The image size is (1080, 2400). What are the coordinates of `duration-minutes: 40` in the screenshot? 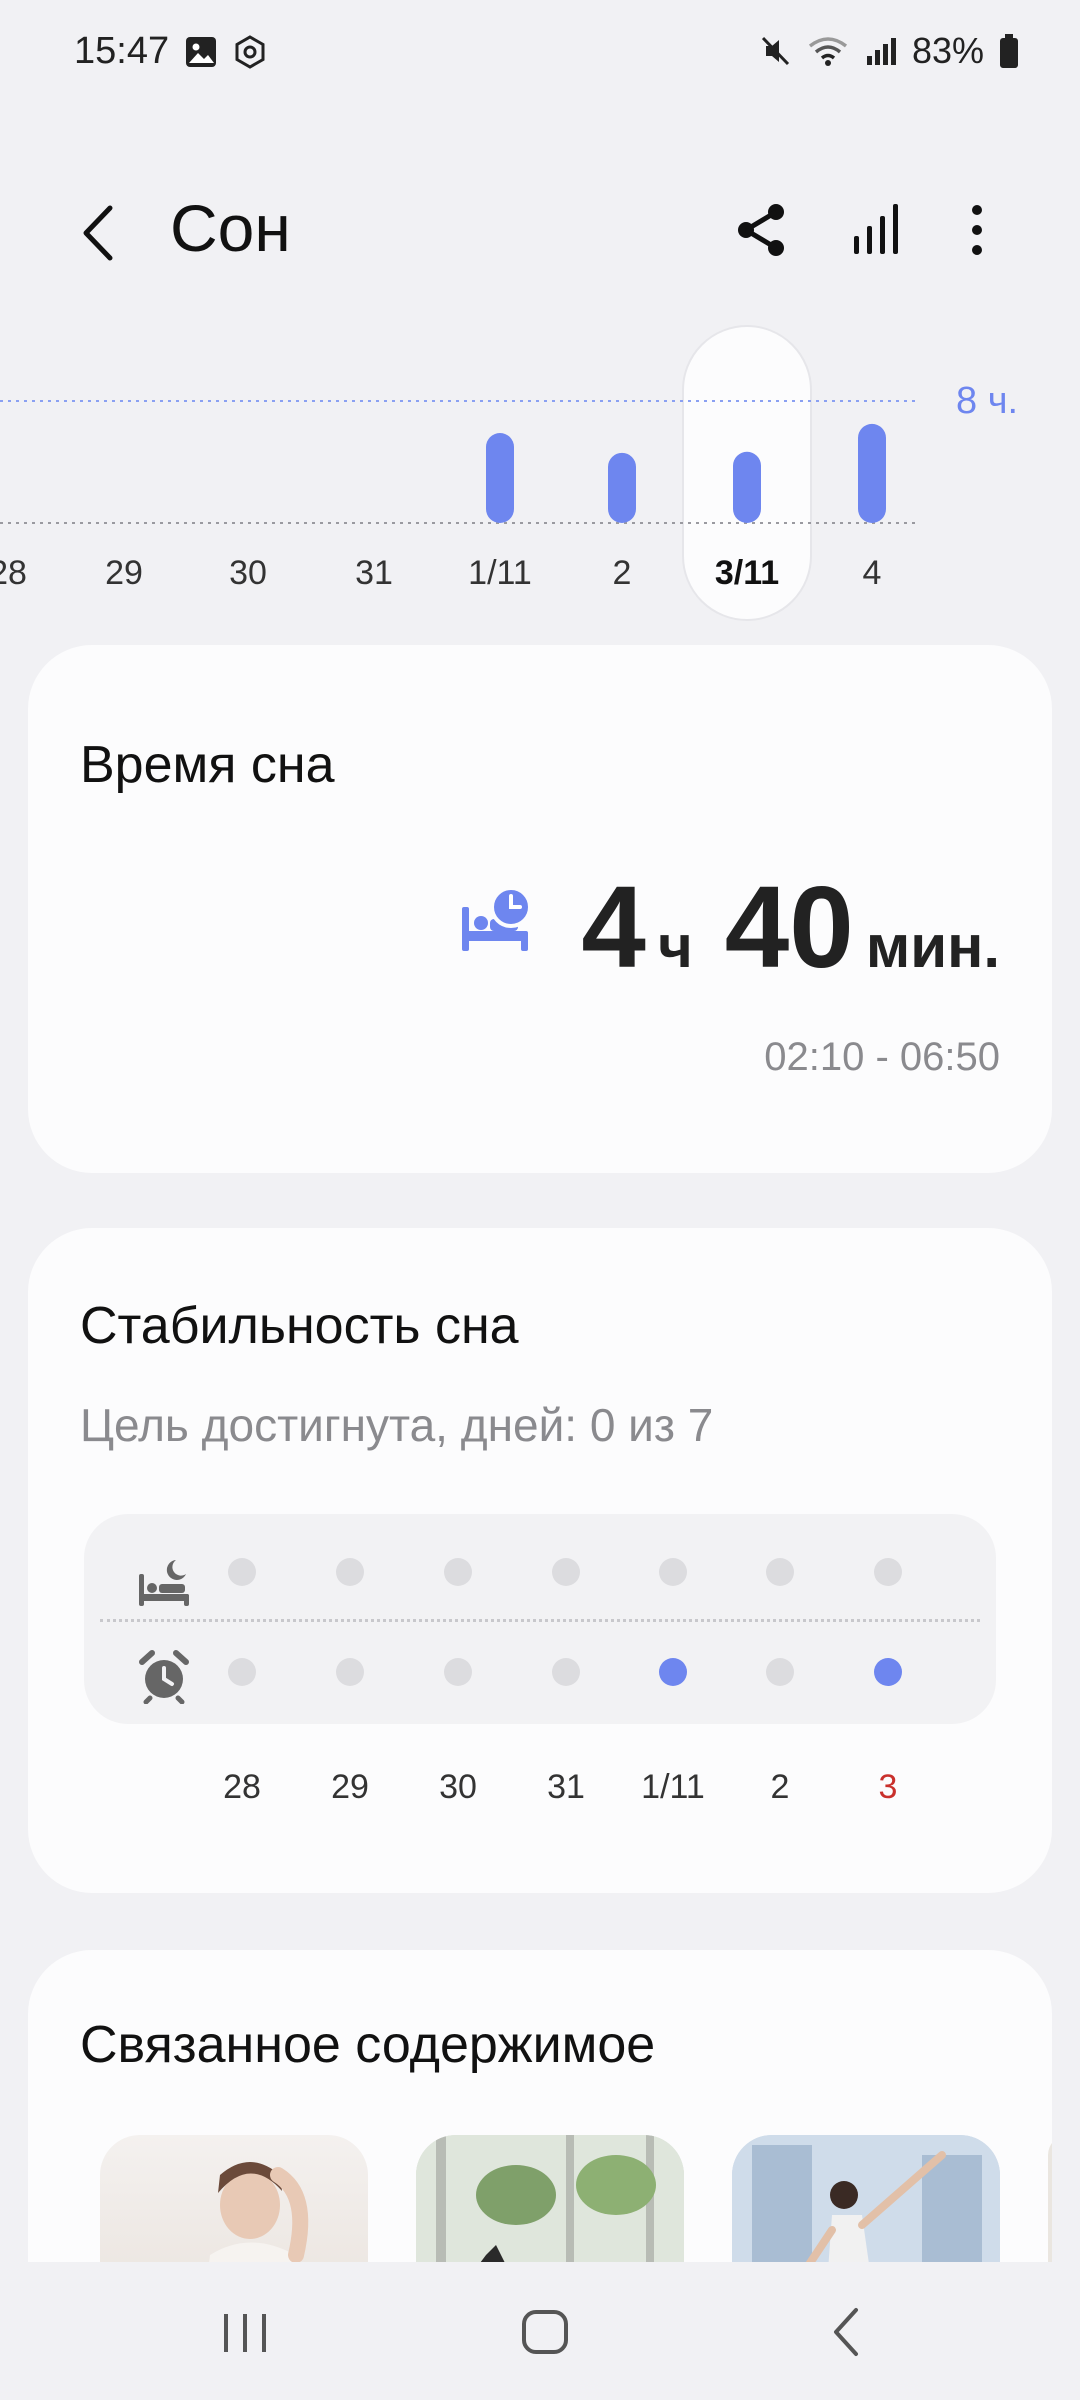 It's located at (789, 927).